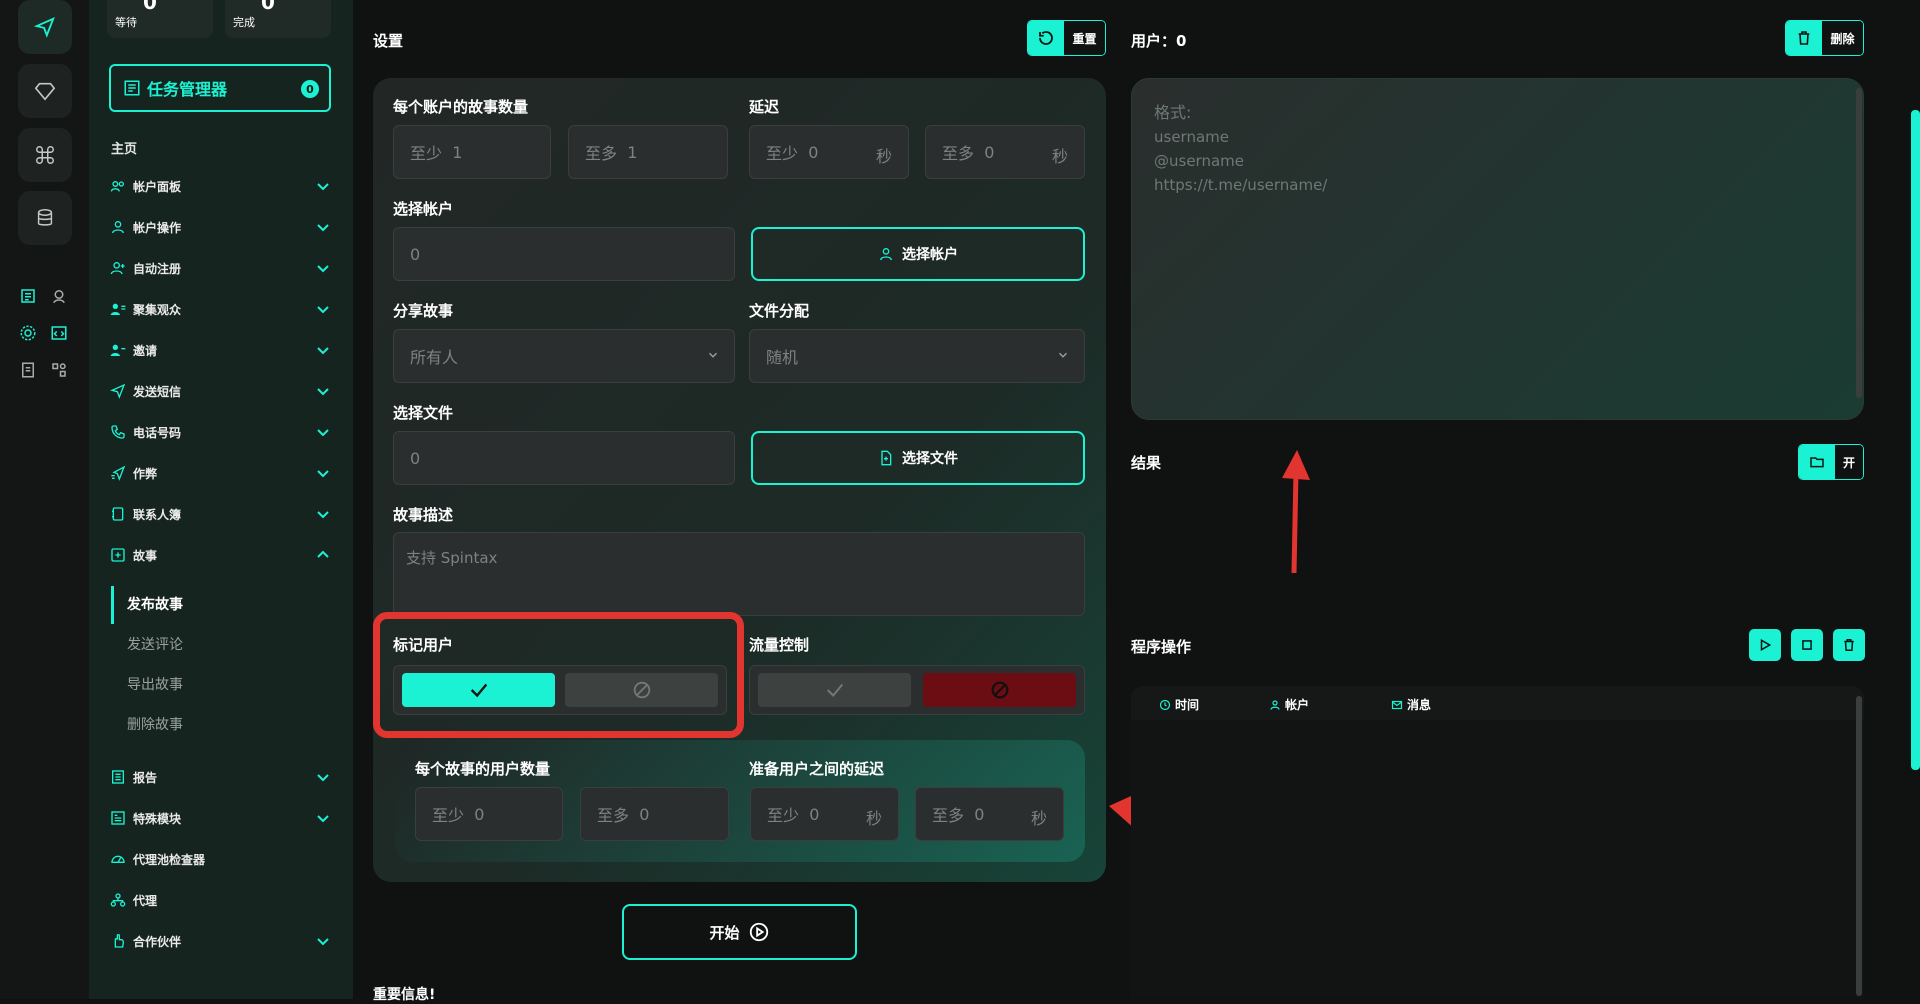  Describe the element at coordinates (118, 555) in the screenshot. I see `plus-square-icon` at that location.